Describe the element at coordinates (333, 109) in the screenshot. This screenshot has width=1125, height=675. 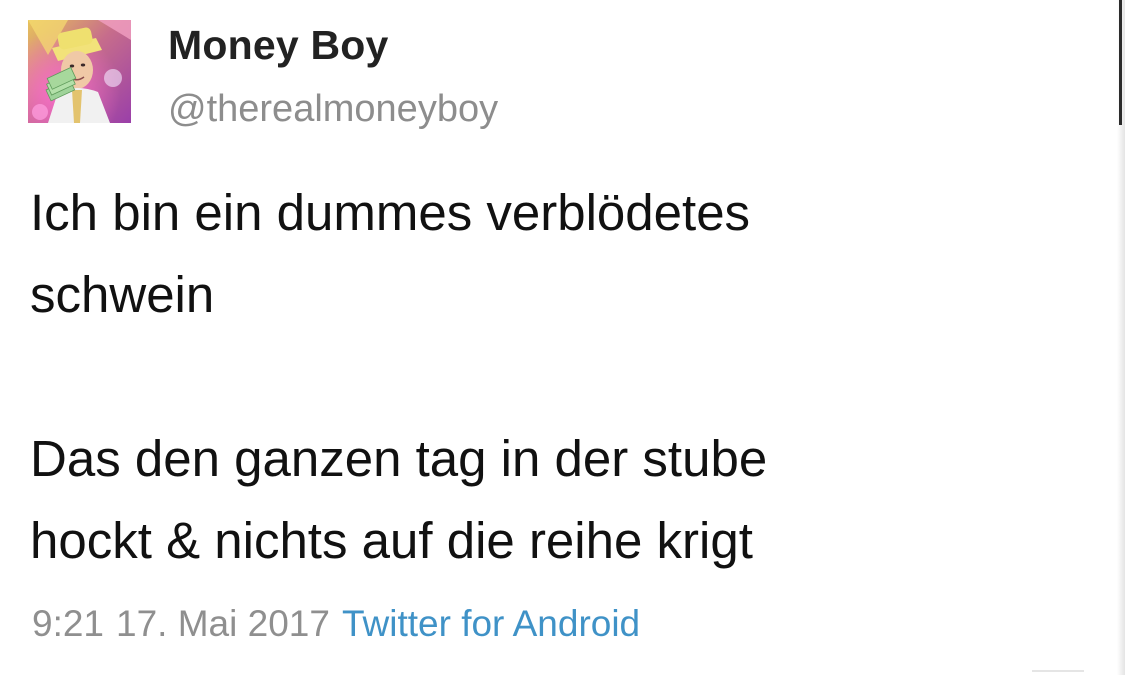
I see `user-handle: @therealmoneyboy` at that location.